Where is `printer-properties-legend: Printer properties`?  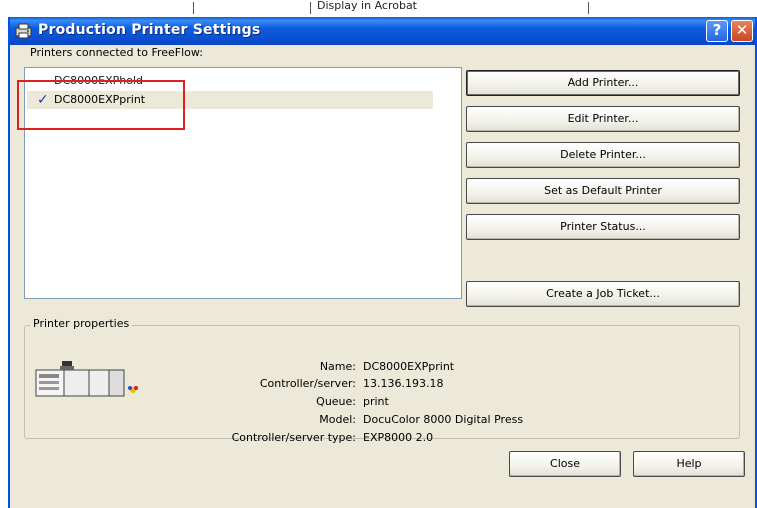 printer-properties-legend: Printer properties is located at coordinates (81, 323).